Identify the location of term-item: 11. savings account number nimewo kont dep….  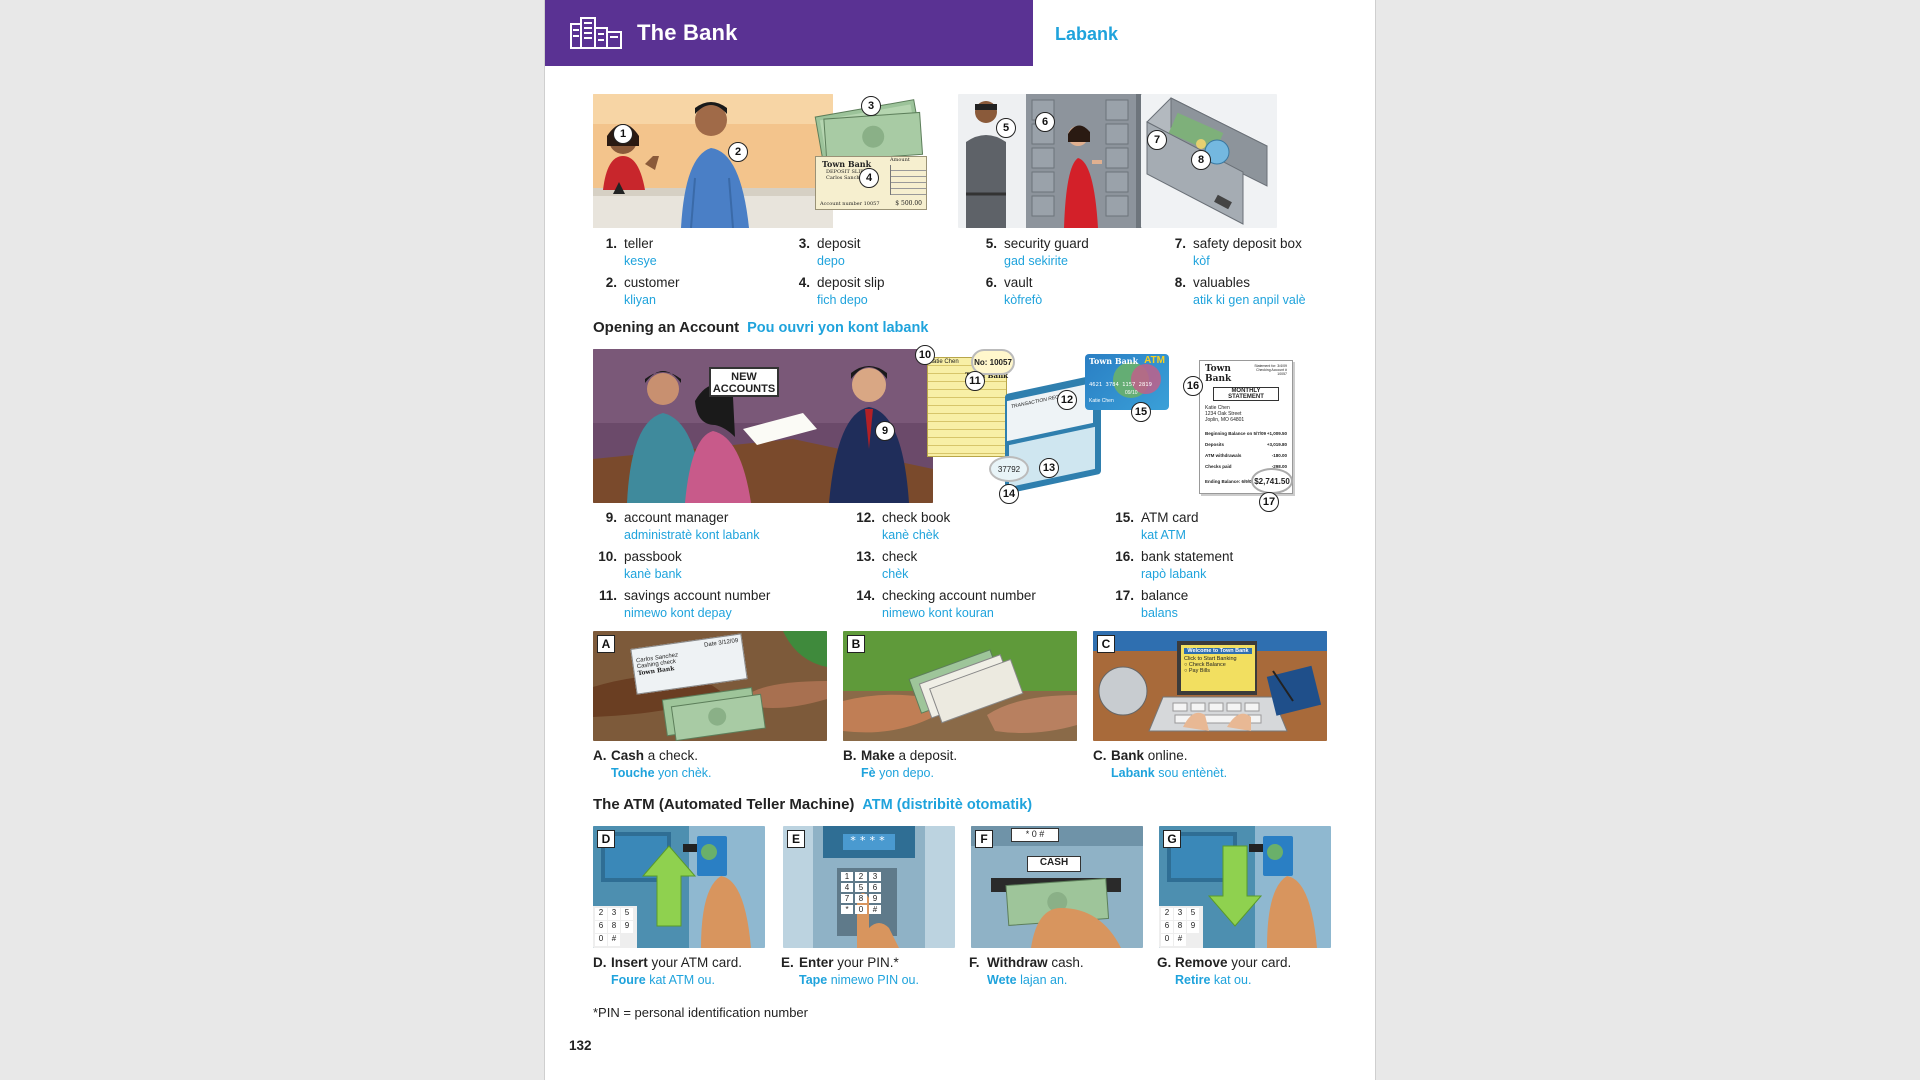
(684, 604).